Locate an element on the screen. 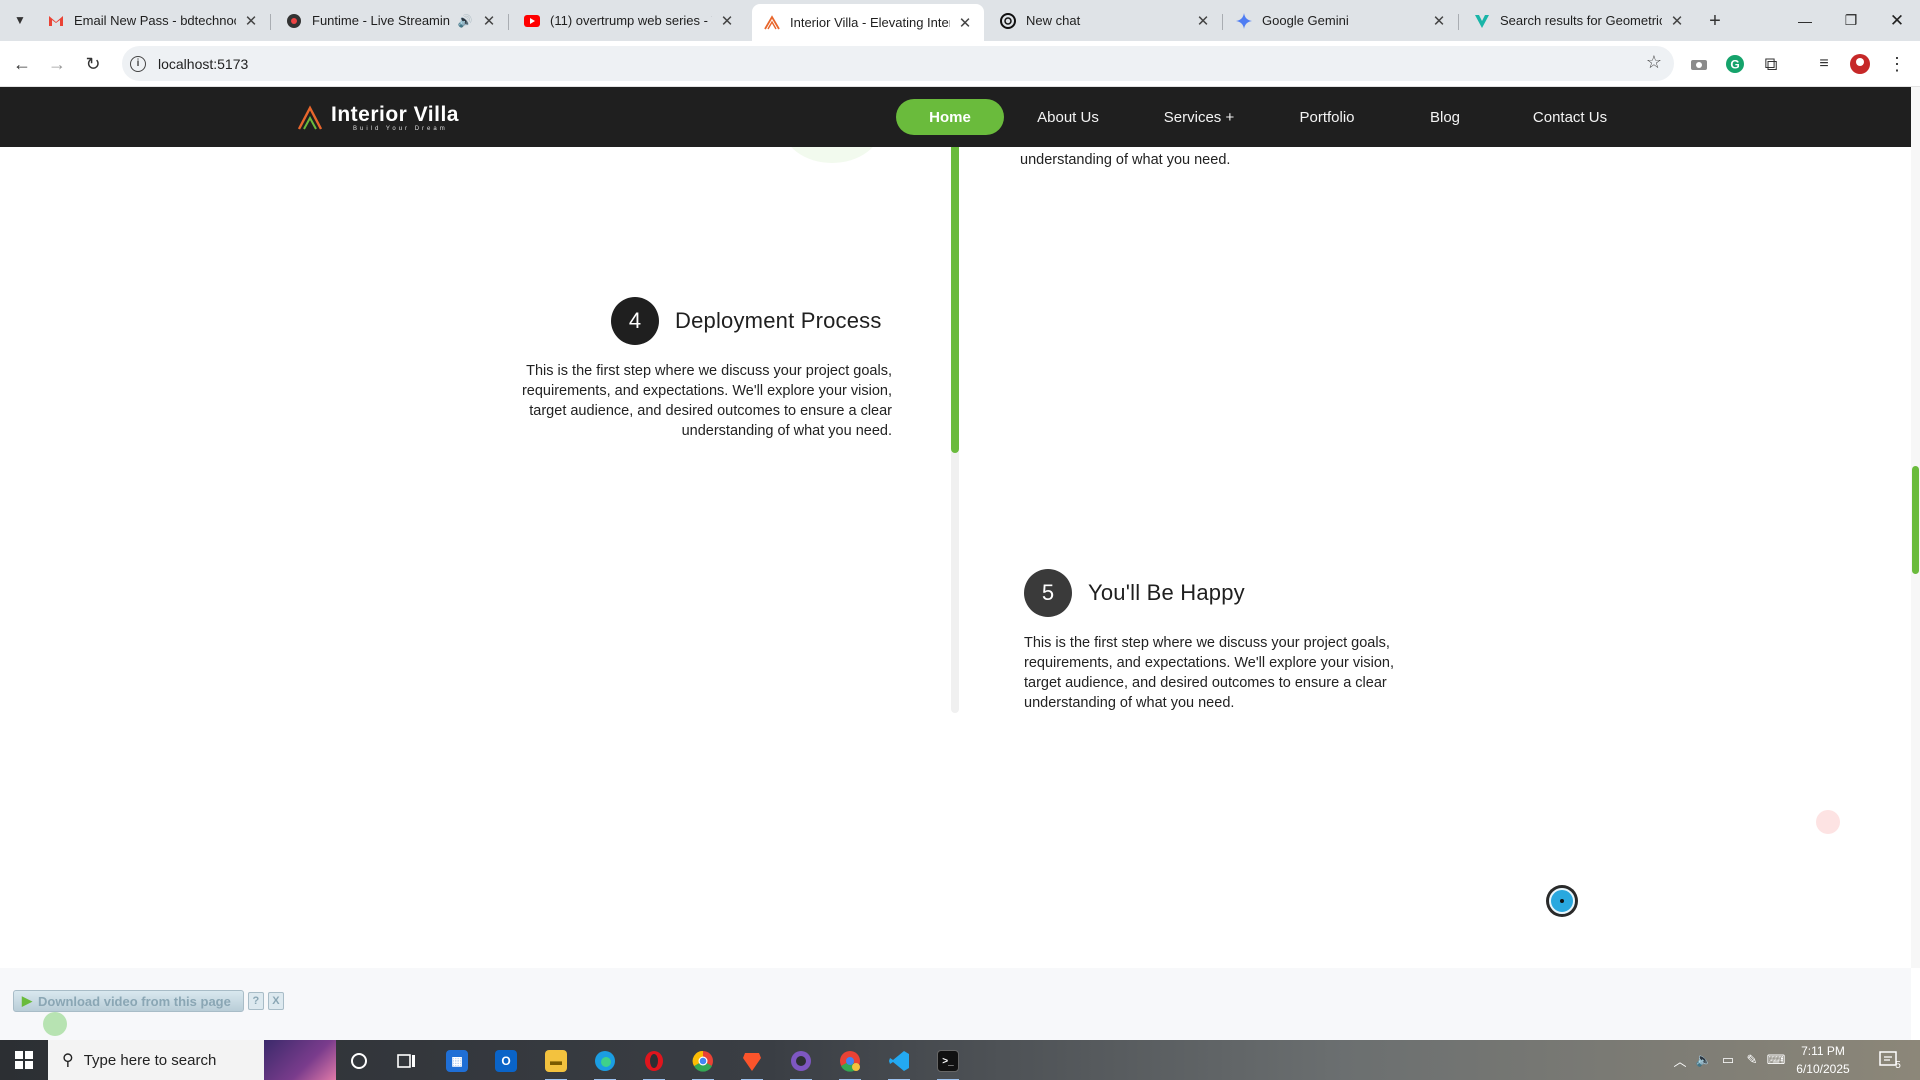  github-desktop-icon is located at coordinates (801, 1063).